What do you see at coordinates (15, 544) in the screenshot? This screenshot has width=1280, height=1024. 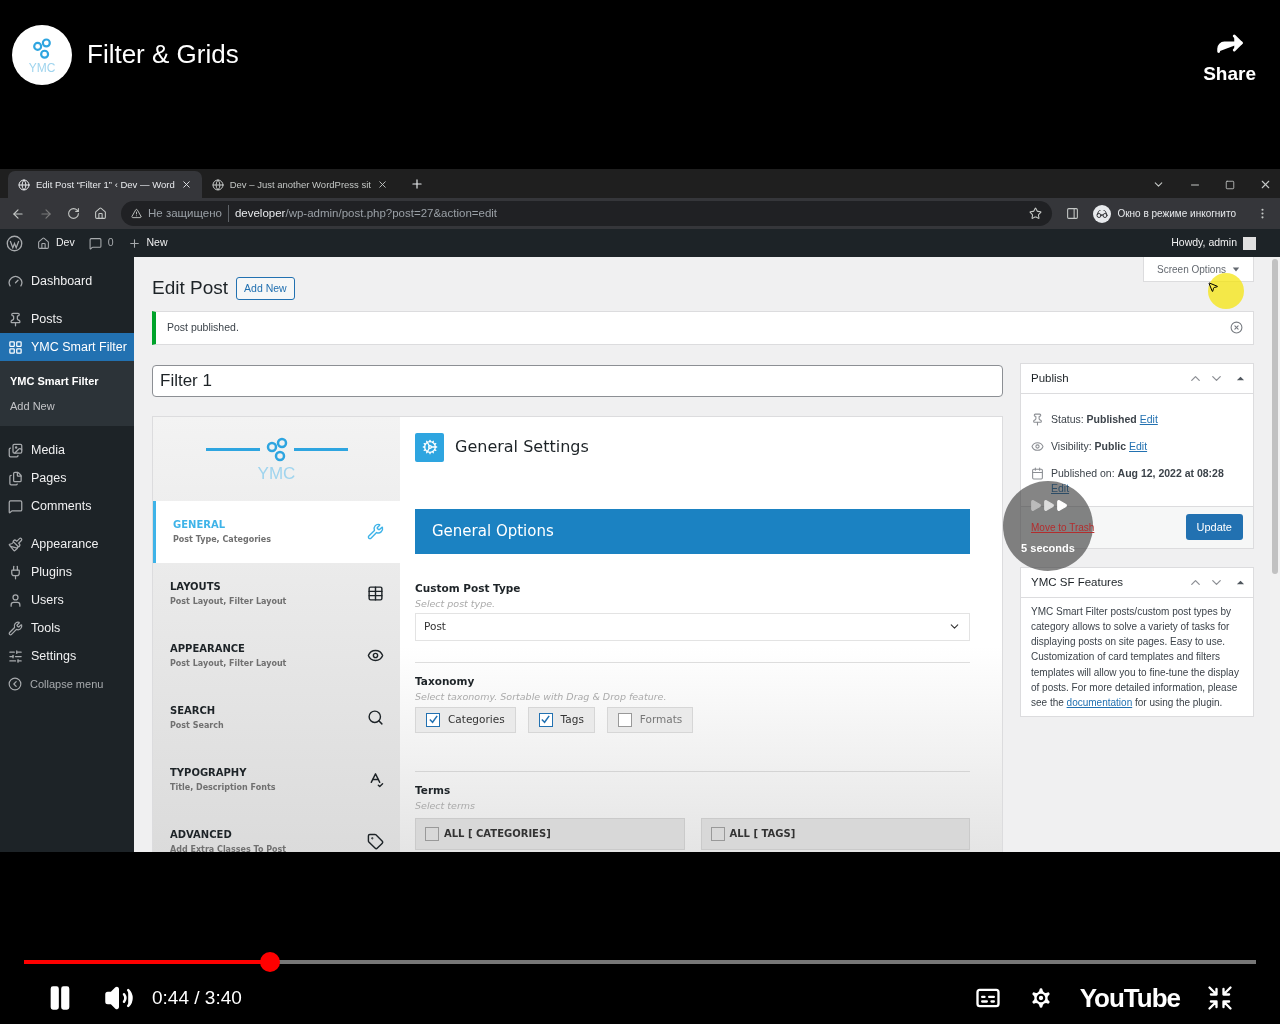 I see `brush-icon` at bounding box center [15, 544].